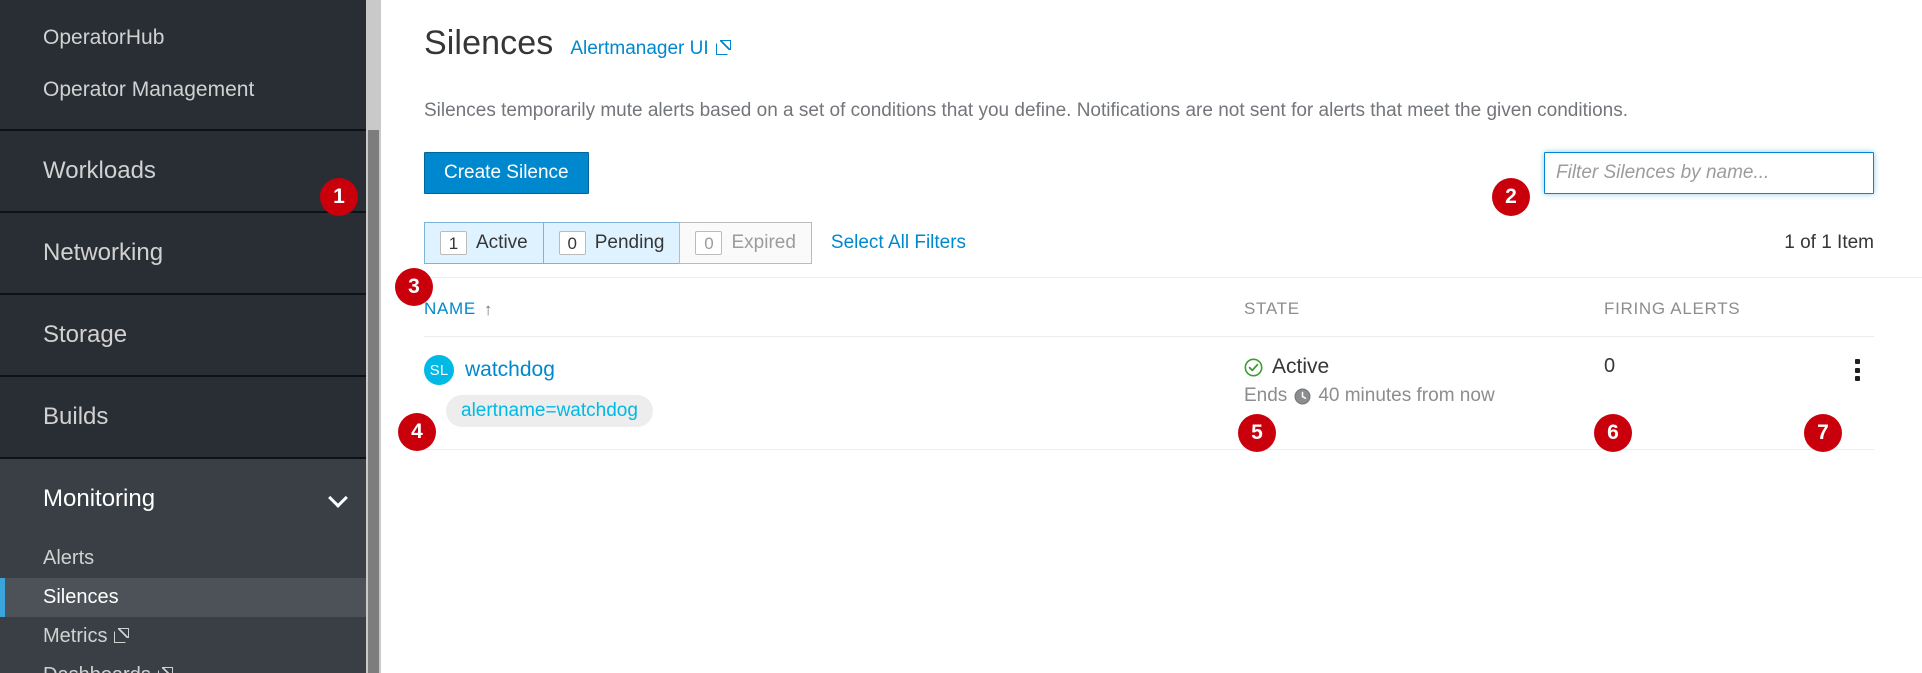 This screenshot has width=1922, height=673. What do you see at coordinates (763, 242) in the screenshot?
I see `filter-label-expired: Expired` at bounding box center [763, 242].